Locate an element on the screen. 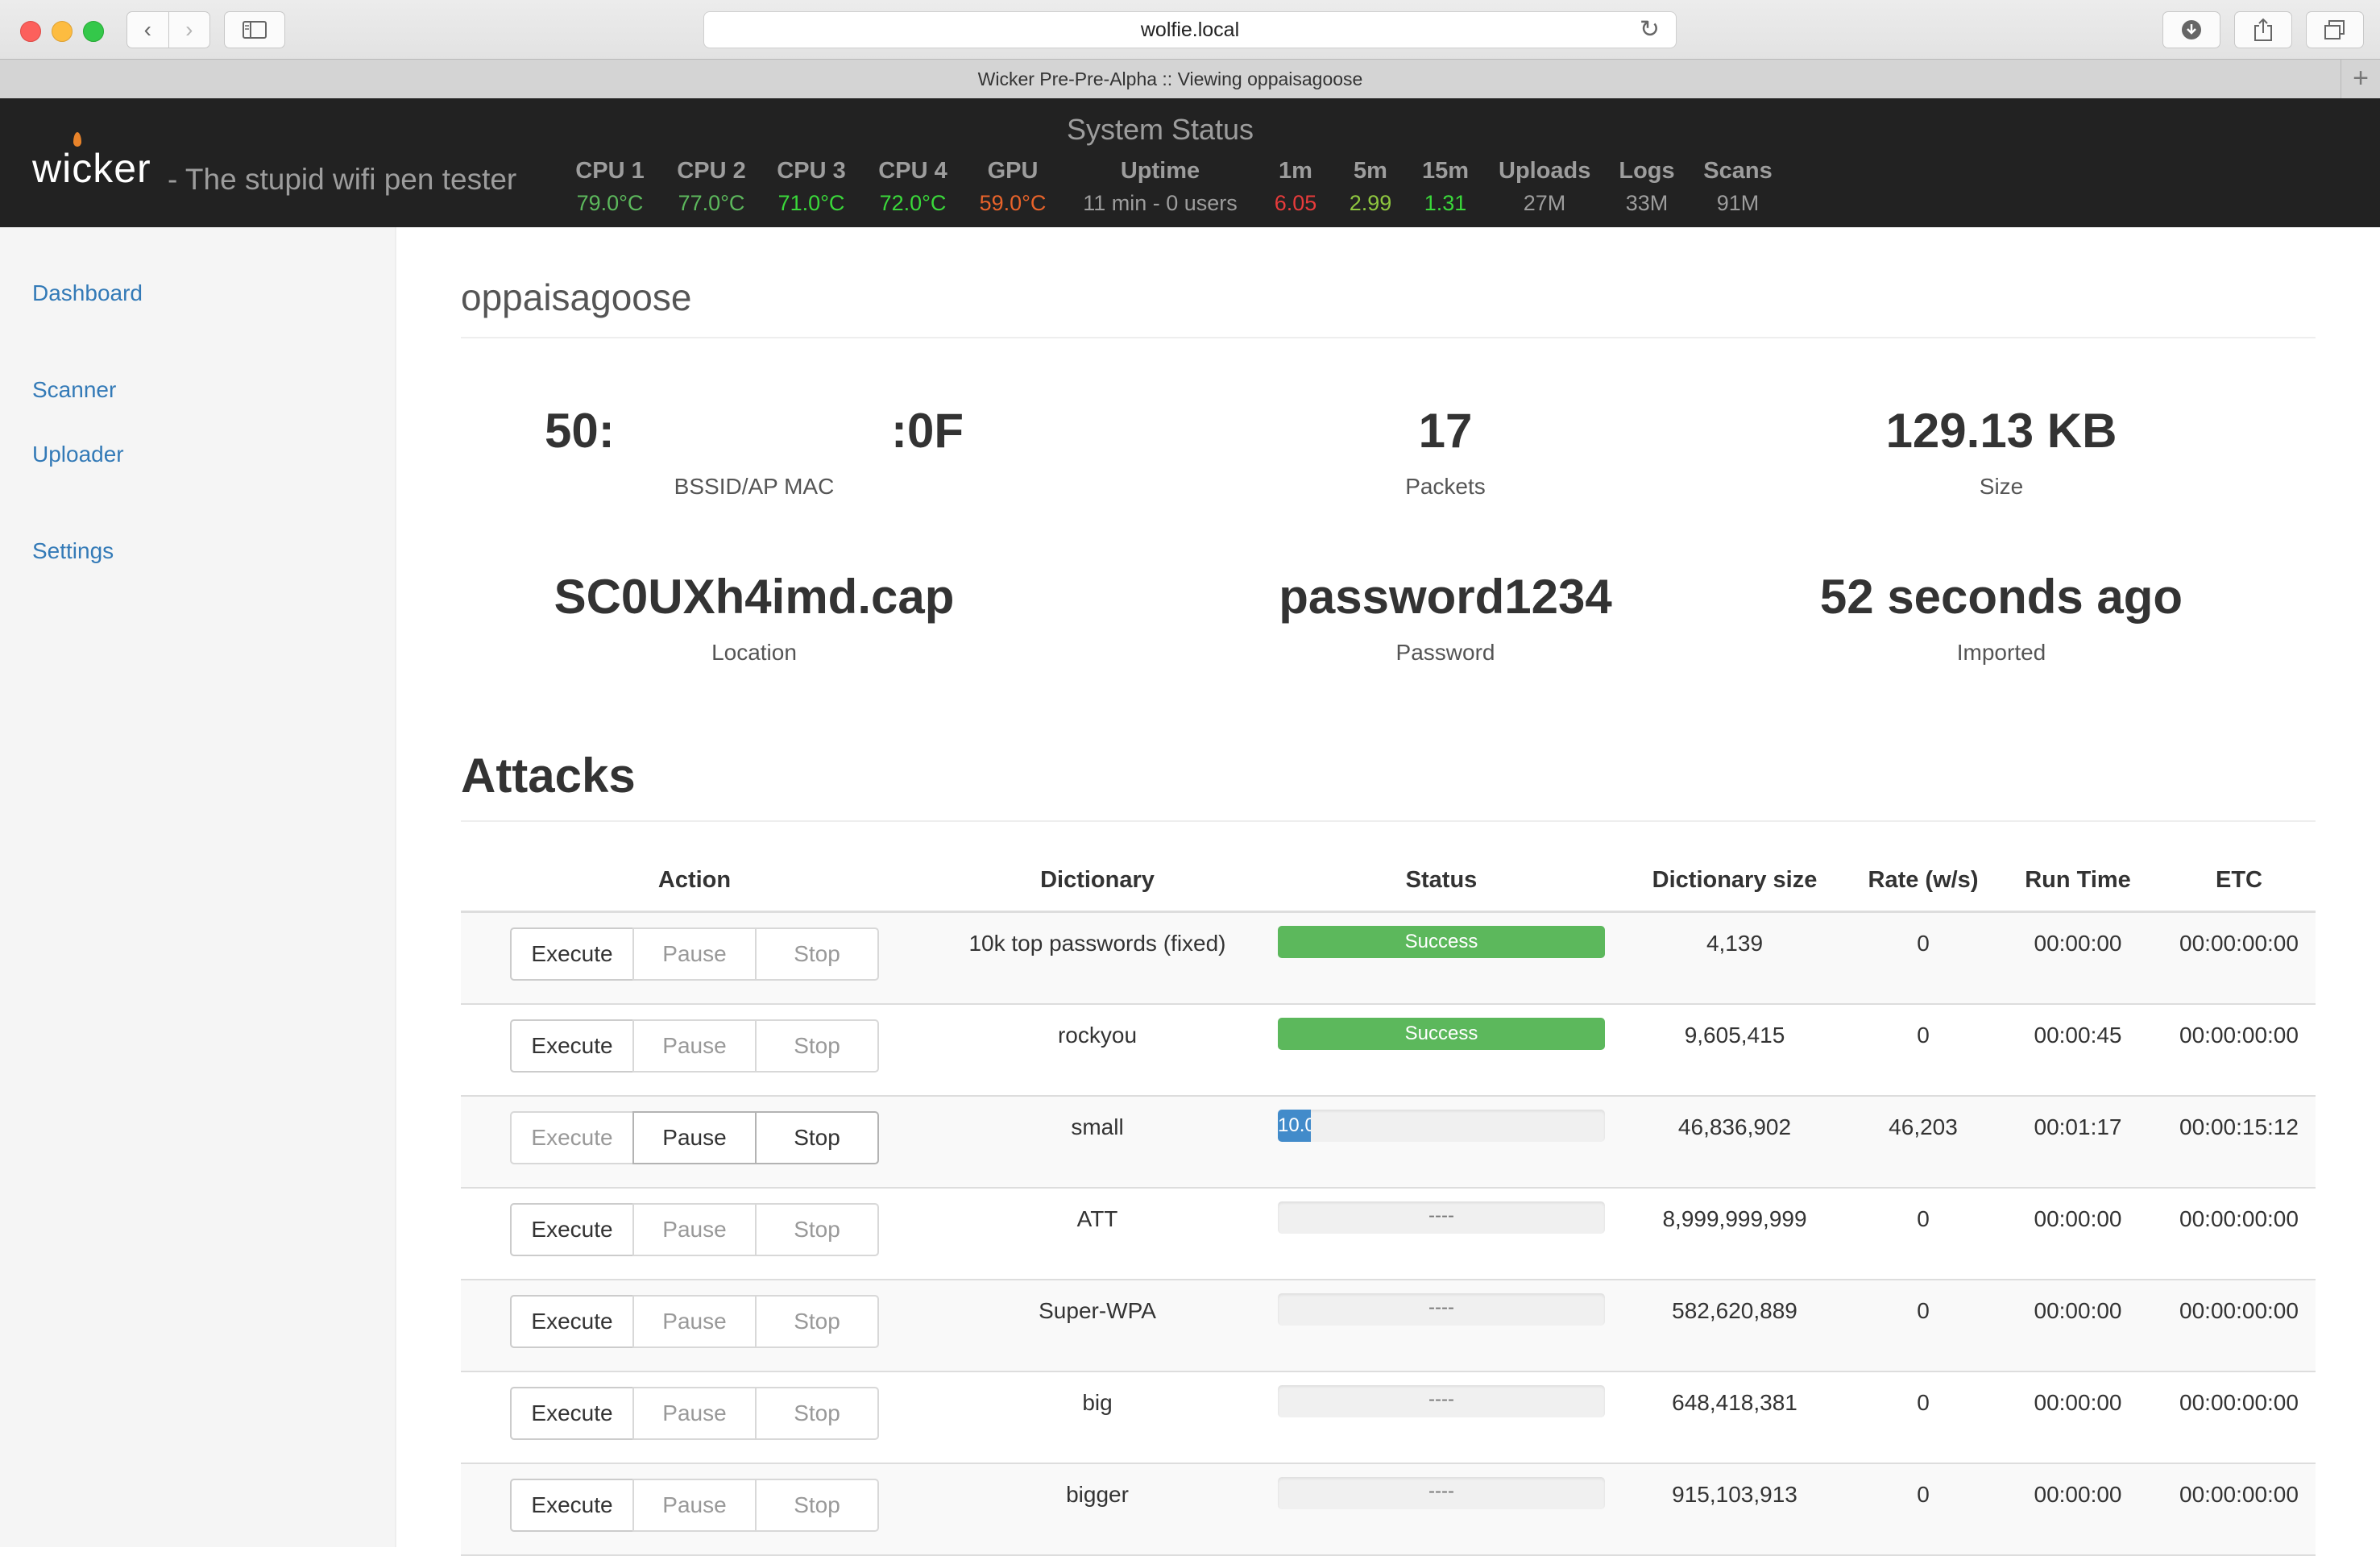 This screenshot has width=2380, height=1556. system-status-title: System Status is located at coordinates (1160, 130).